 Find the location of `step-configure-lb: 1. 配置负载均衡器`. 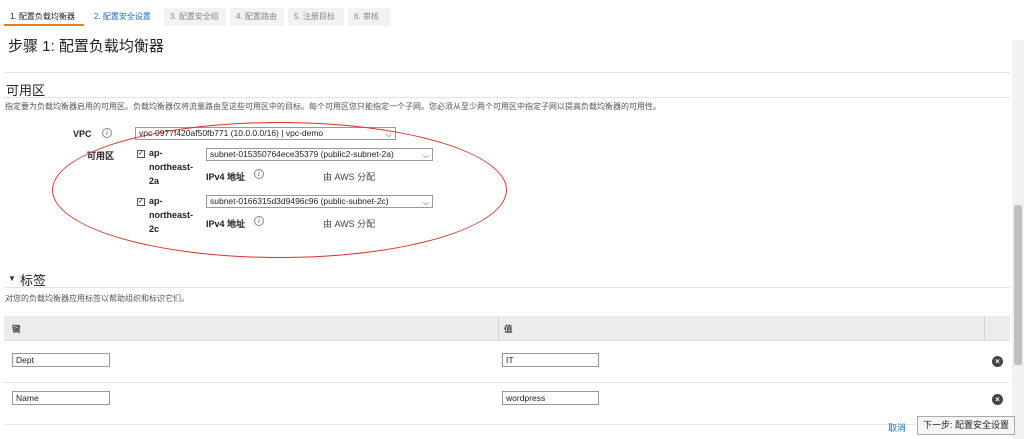

step-configure-lb: 1. 配置负载均衡器 is located at coordinates (44, 17).